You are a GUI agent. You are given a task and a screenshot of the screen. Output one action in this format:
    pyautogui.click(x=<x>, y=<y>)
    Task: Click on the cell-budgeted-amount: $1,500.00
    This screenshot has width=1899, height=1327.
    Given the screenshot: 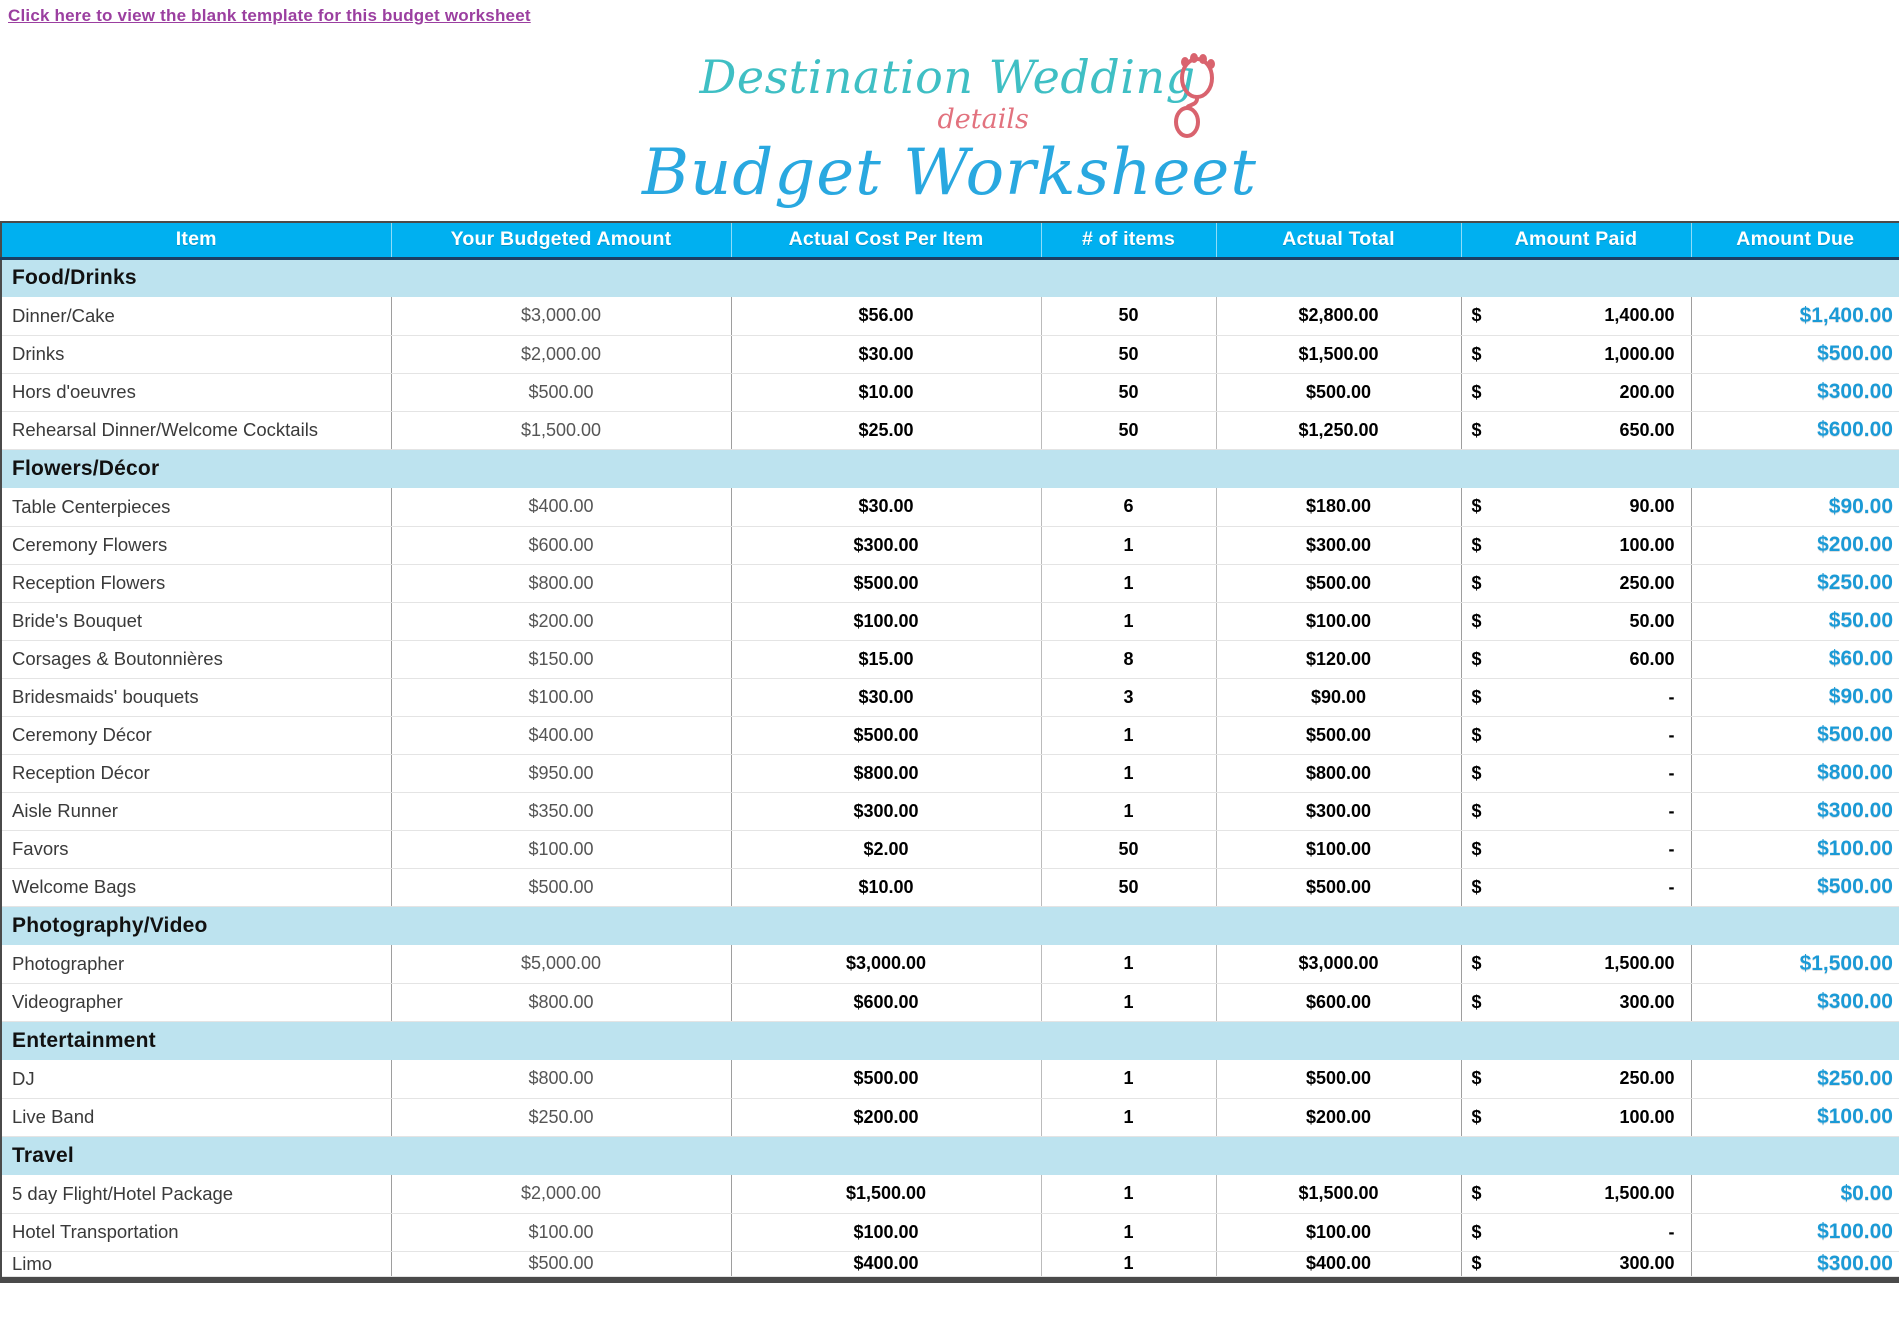 What is the action you would take?
    pyautogui.click(x=561, y=430)
    